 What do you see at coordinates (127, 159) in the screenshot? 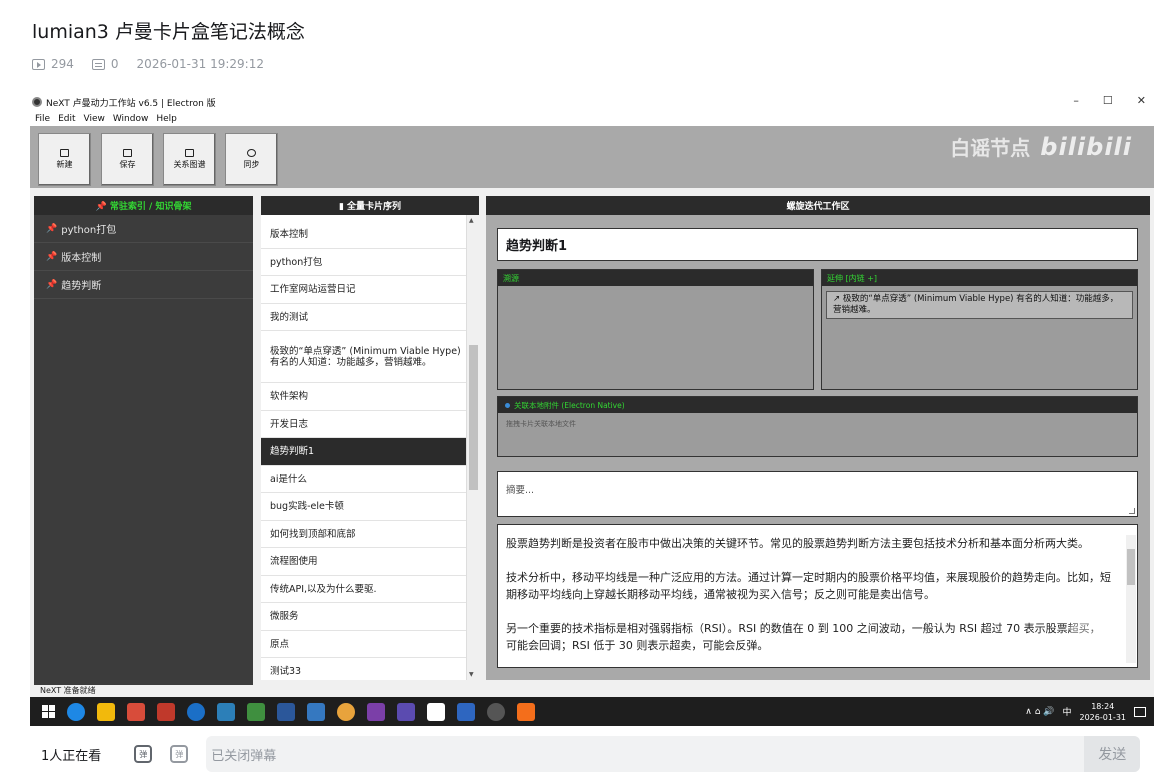
I see `save-button: 保存` at bounding box center [127, 159].